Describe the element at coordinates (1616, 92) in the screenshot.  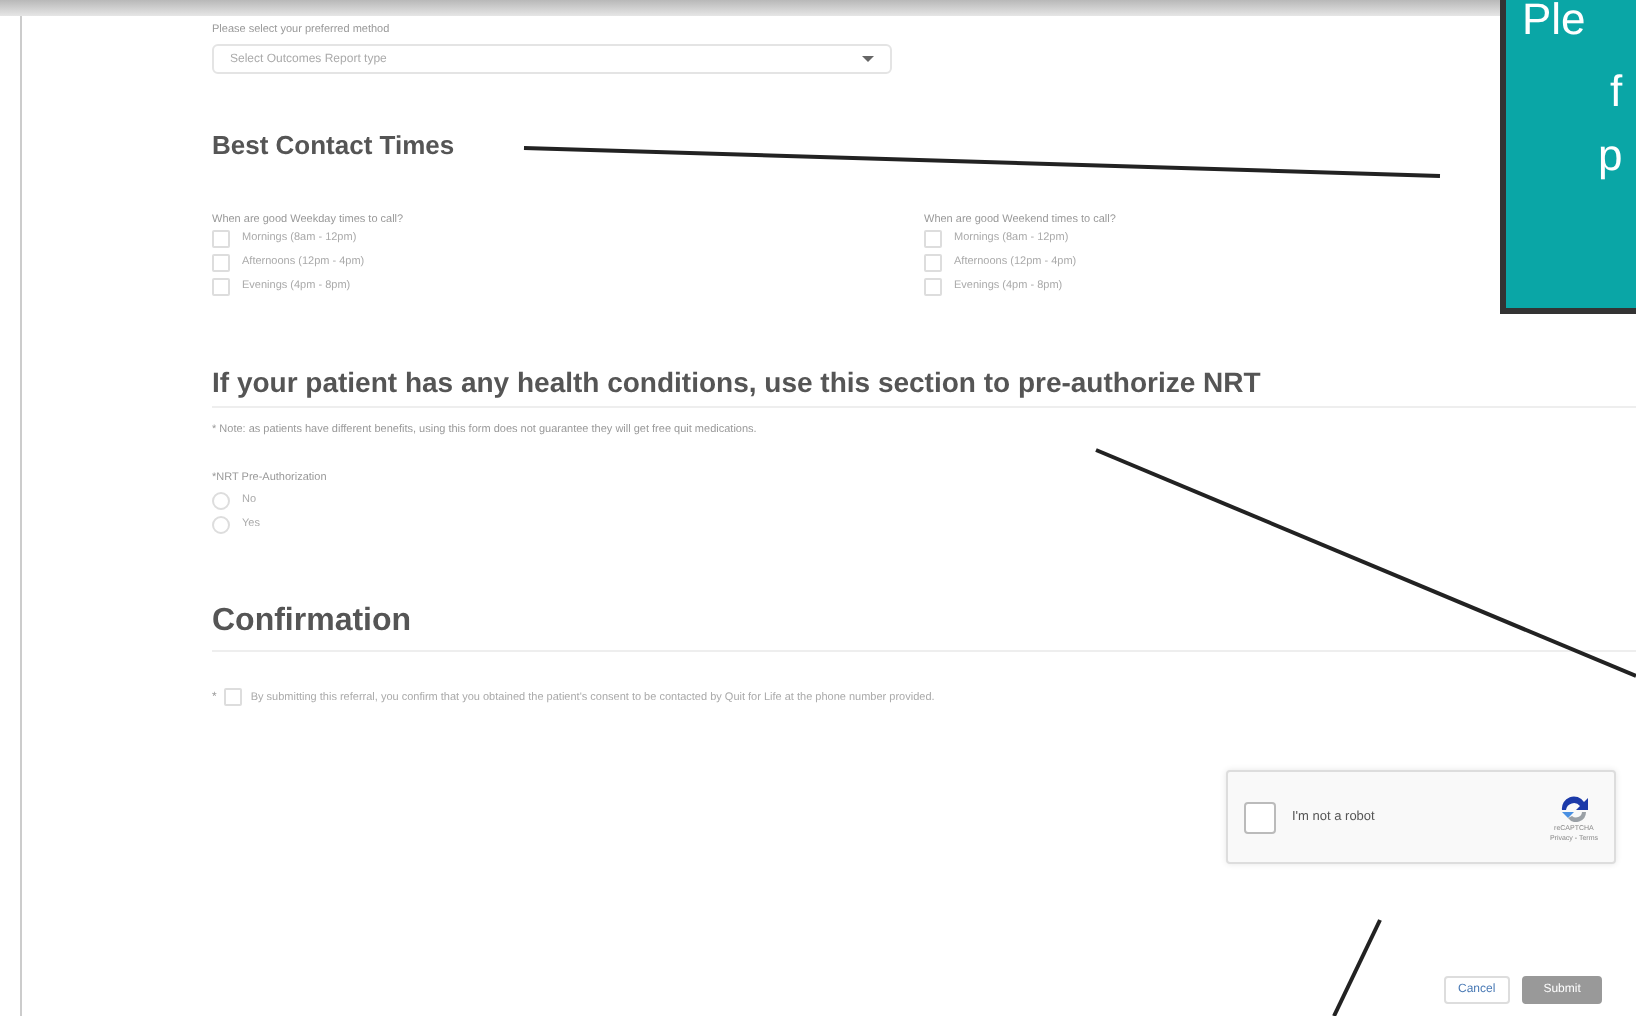
I see `callout-text: f` at that location.